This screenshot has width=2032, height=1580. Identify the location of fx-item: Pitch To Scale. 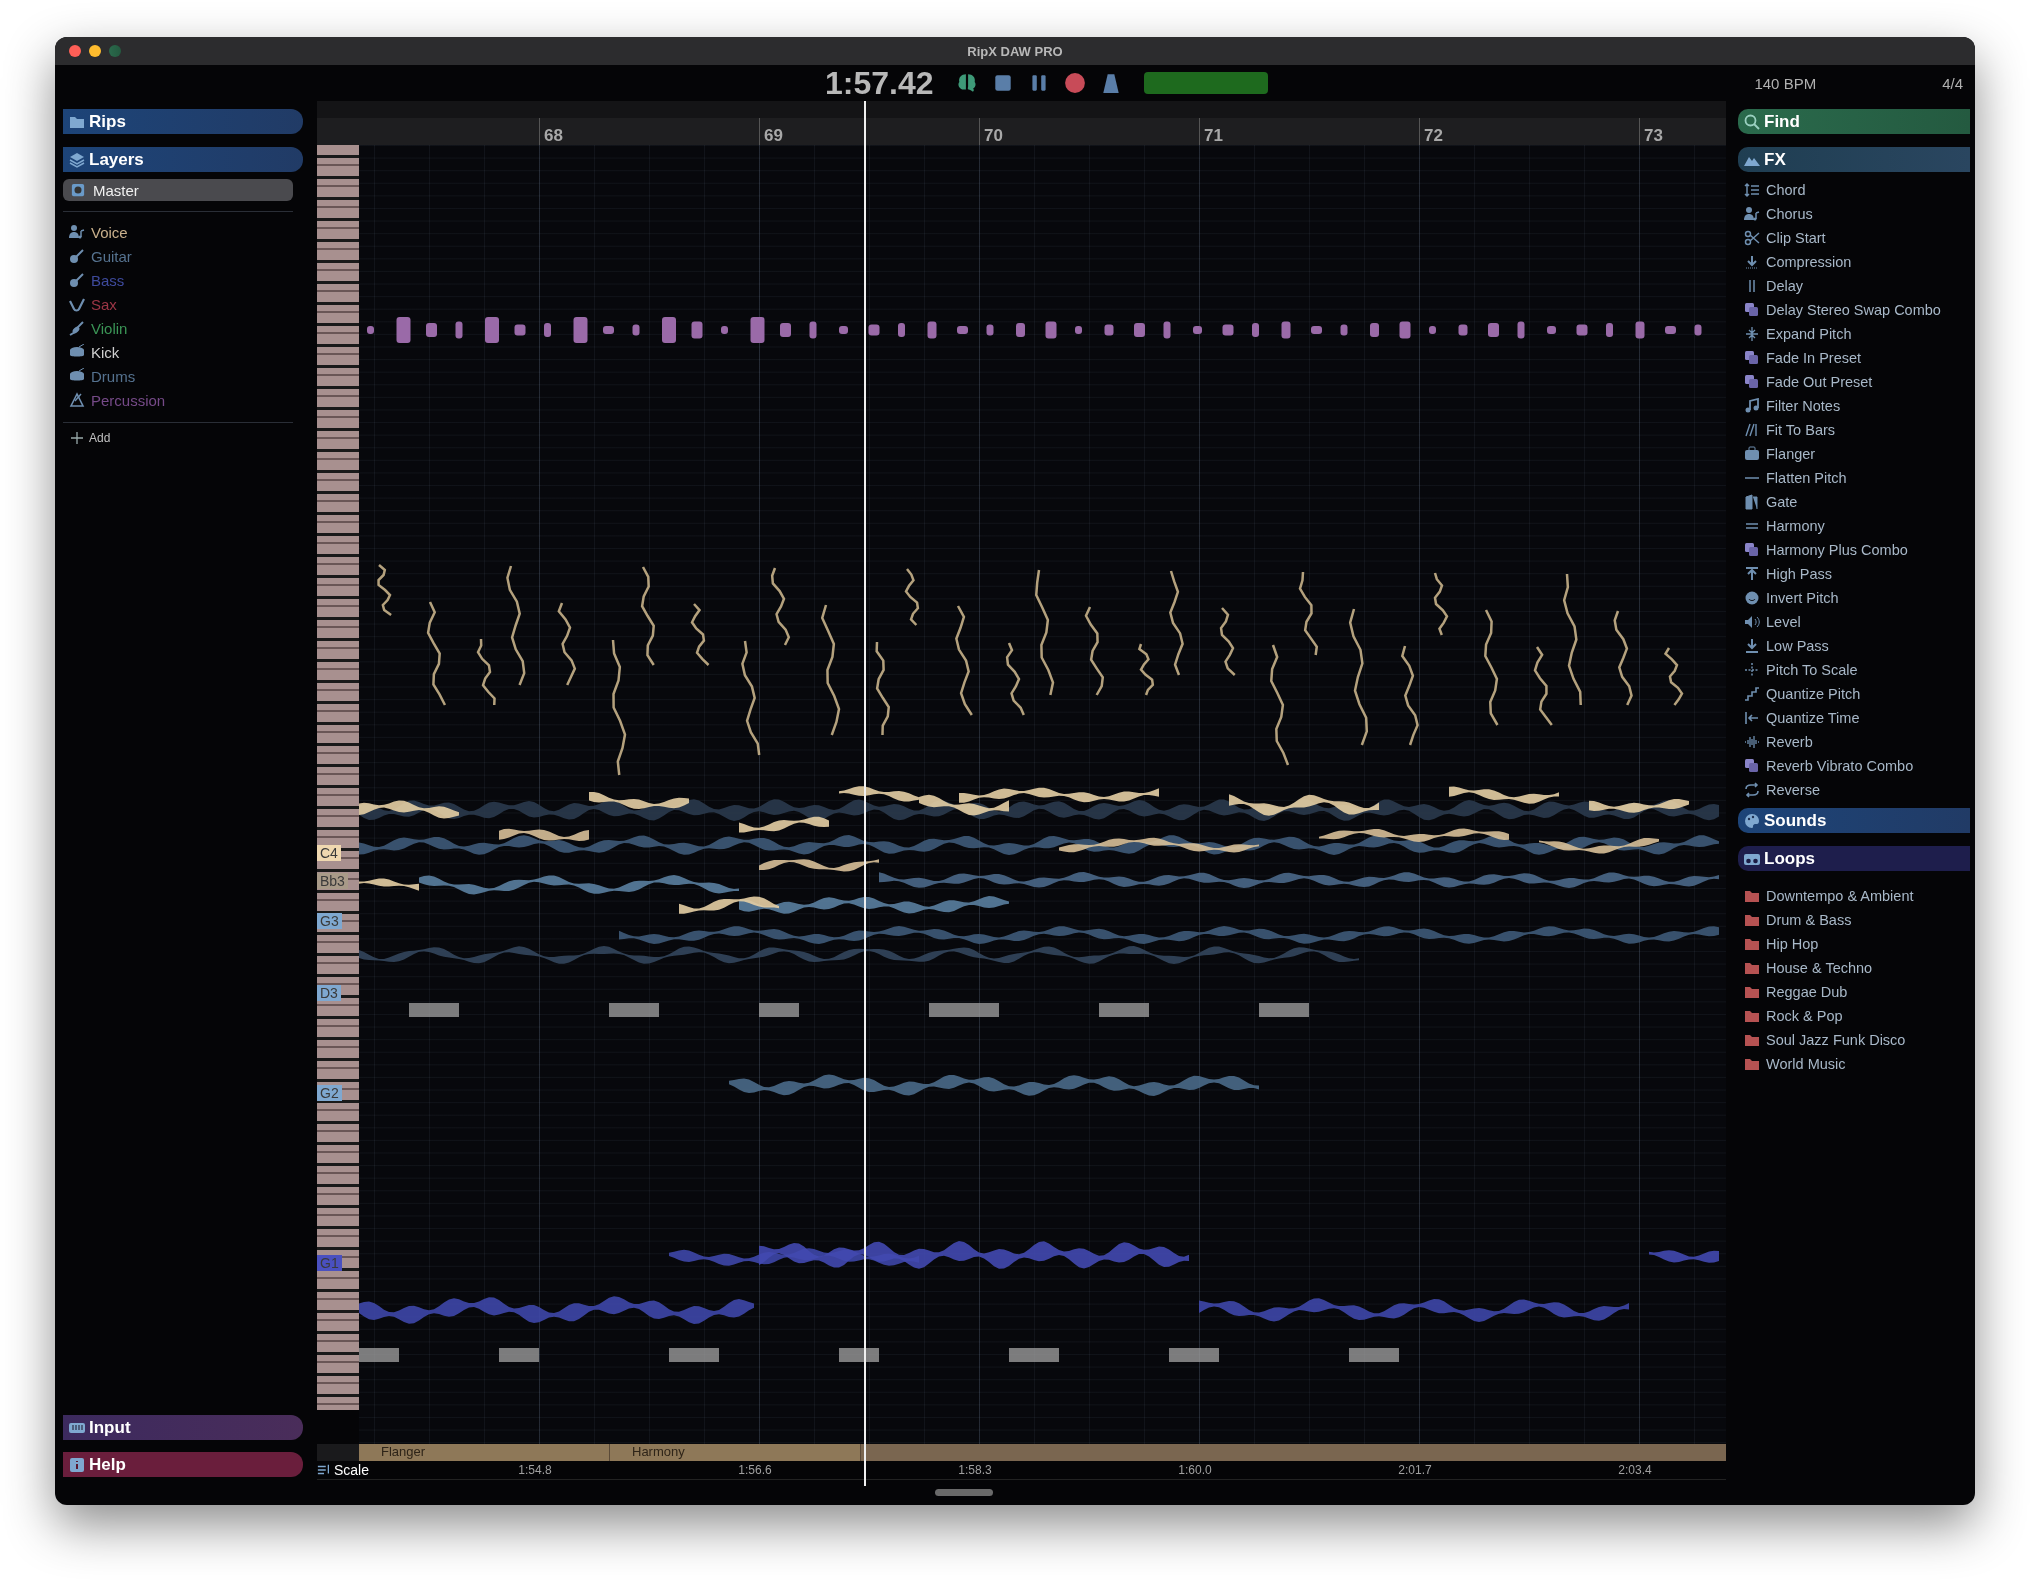
(1854, 670).